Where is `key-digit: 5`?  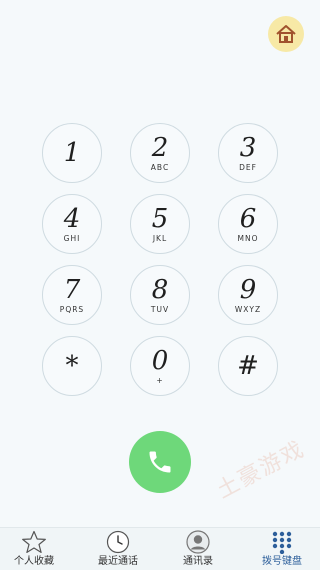 key-digit: 5 is located at coordinates (160, 218).